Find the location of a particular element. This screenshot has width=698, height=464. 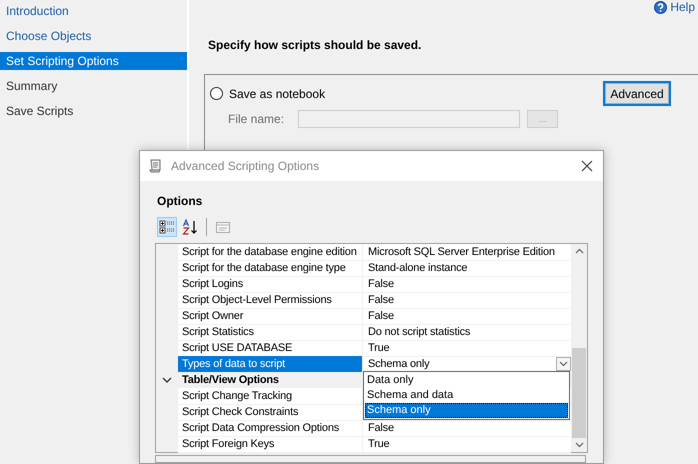

section-heading: Specify how scripts should be saved. is located at coordinates (314, 45).